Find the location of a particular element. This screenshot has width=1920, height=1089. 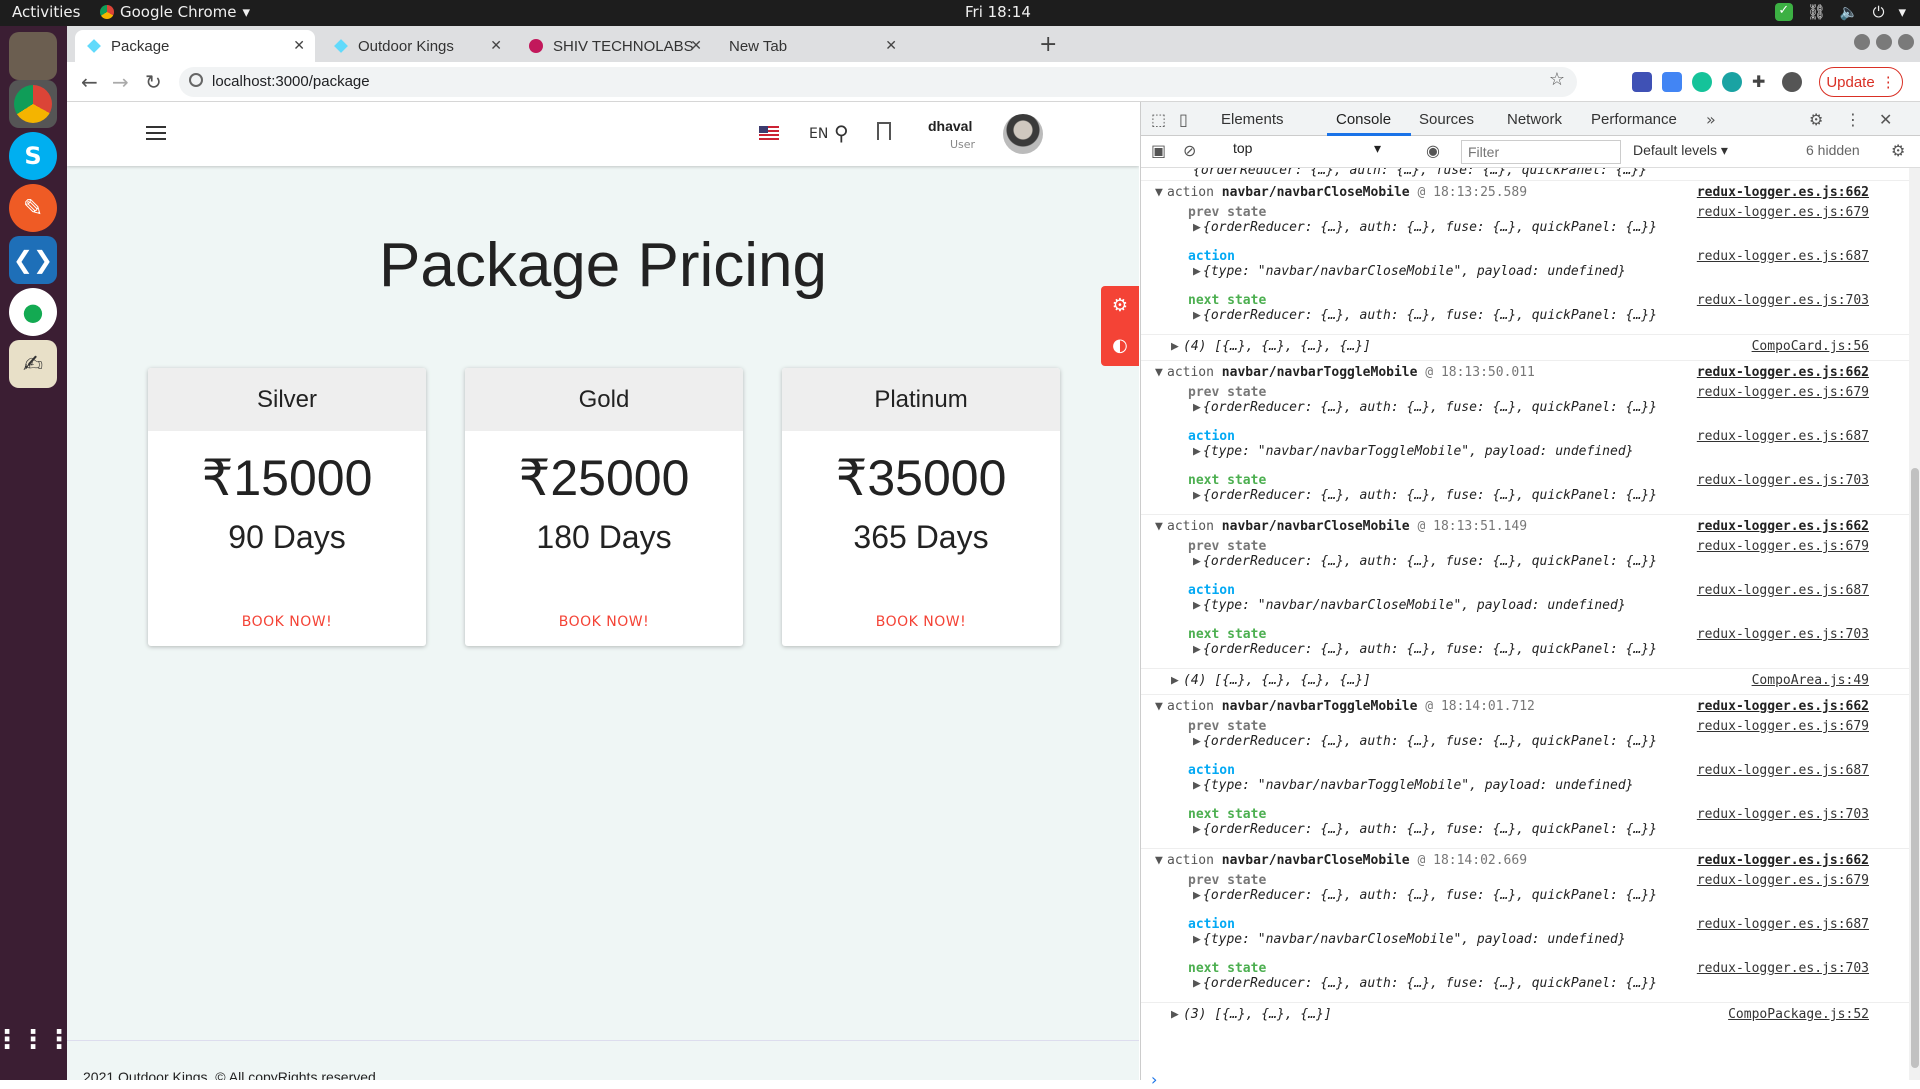

minimize-button is located at coordinates (1862, 42).